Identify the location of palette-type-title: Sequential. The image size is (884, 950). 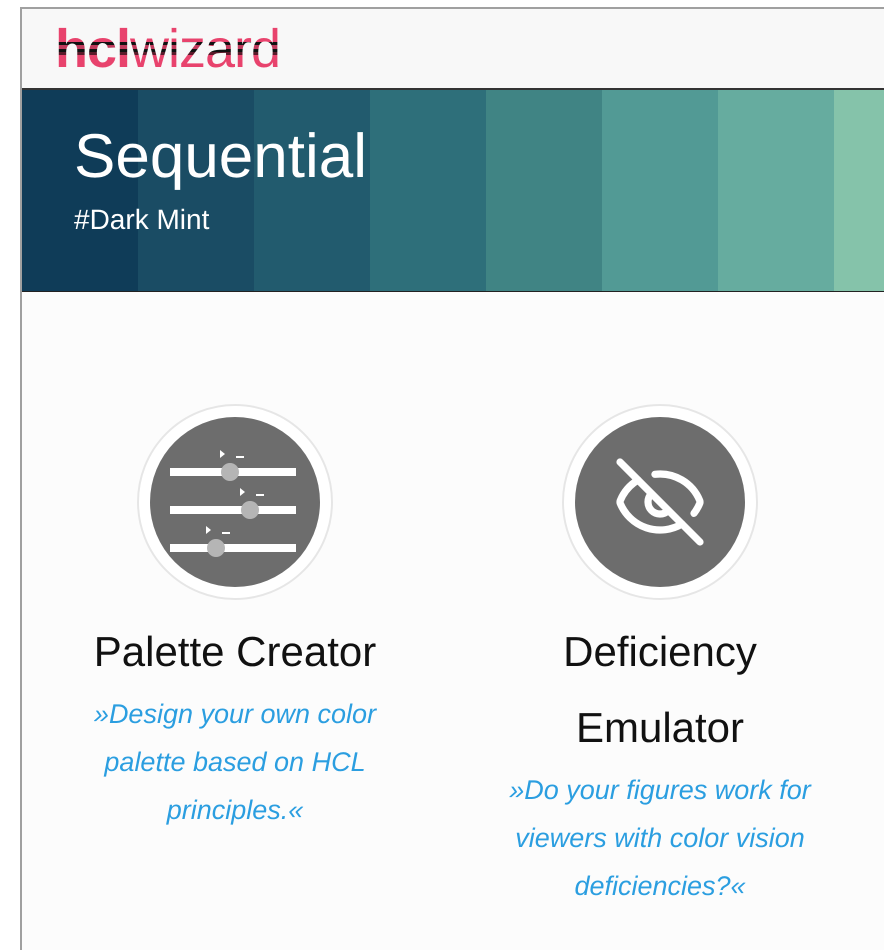
(221, 157).